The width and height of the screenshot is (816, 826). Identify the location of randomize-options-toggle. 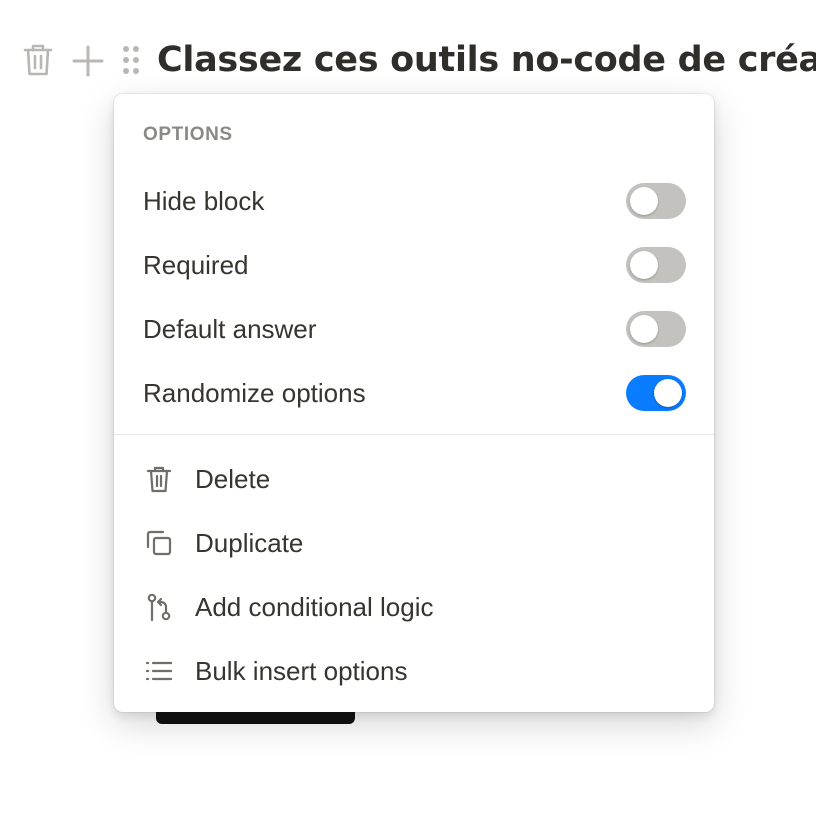
(656, 393).